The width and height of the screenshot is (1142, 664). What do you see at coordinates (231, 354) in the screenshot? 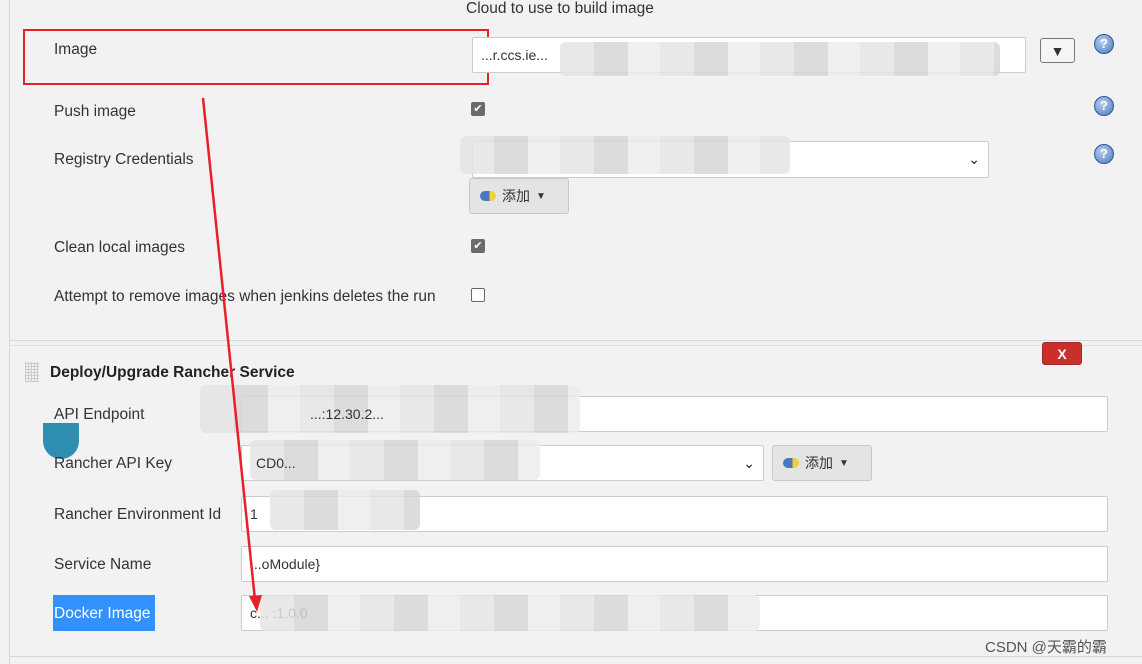
I see `annotation-arrow` at bounding box center [231, 354].